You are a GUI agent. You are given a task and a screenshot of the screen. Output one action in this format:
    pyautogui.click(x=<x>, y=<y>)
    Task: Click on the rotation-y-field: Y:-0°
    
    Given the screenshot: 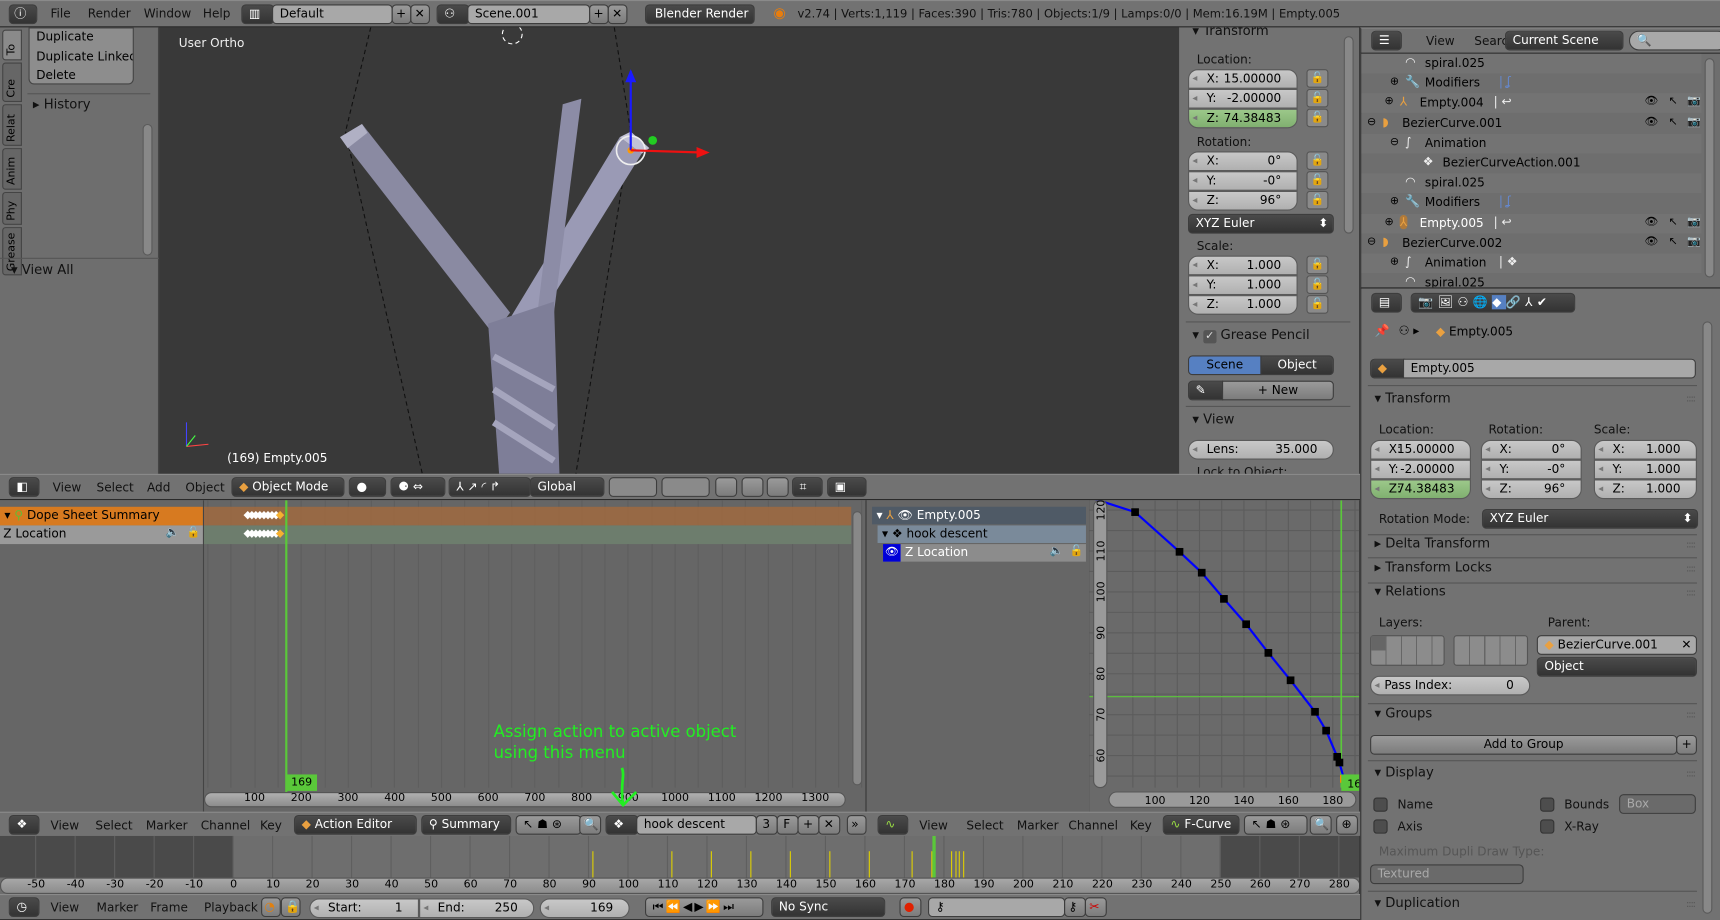 What is the action you would take?
    pyautogui.click(x=1242, y=181)
    